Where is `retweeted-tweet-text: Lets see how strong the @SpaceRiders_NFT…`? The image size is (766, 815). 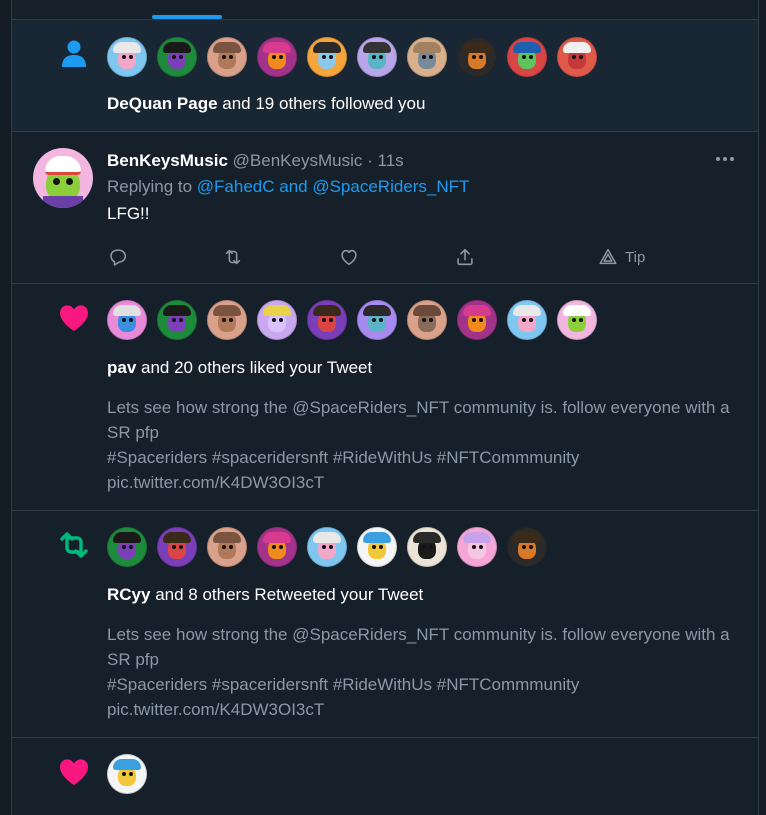
retweeted-tweet-text: Lets see how strong the @SpaceRiders_NFT… is located at coordinates (427, 672).